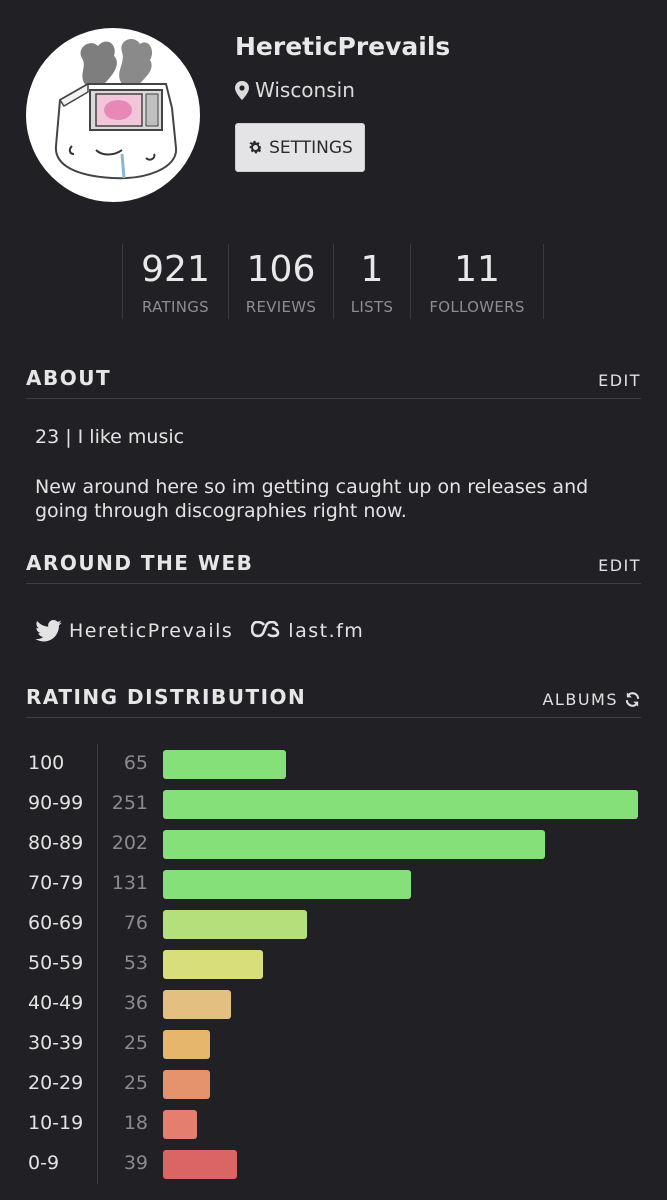  I want to click on location: Wisconsin, so click(295, 90).